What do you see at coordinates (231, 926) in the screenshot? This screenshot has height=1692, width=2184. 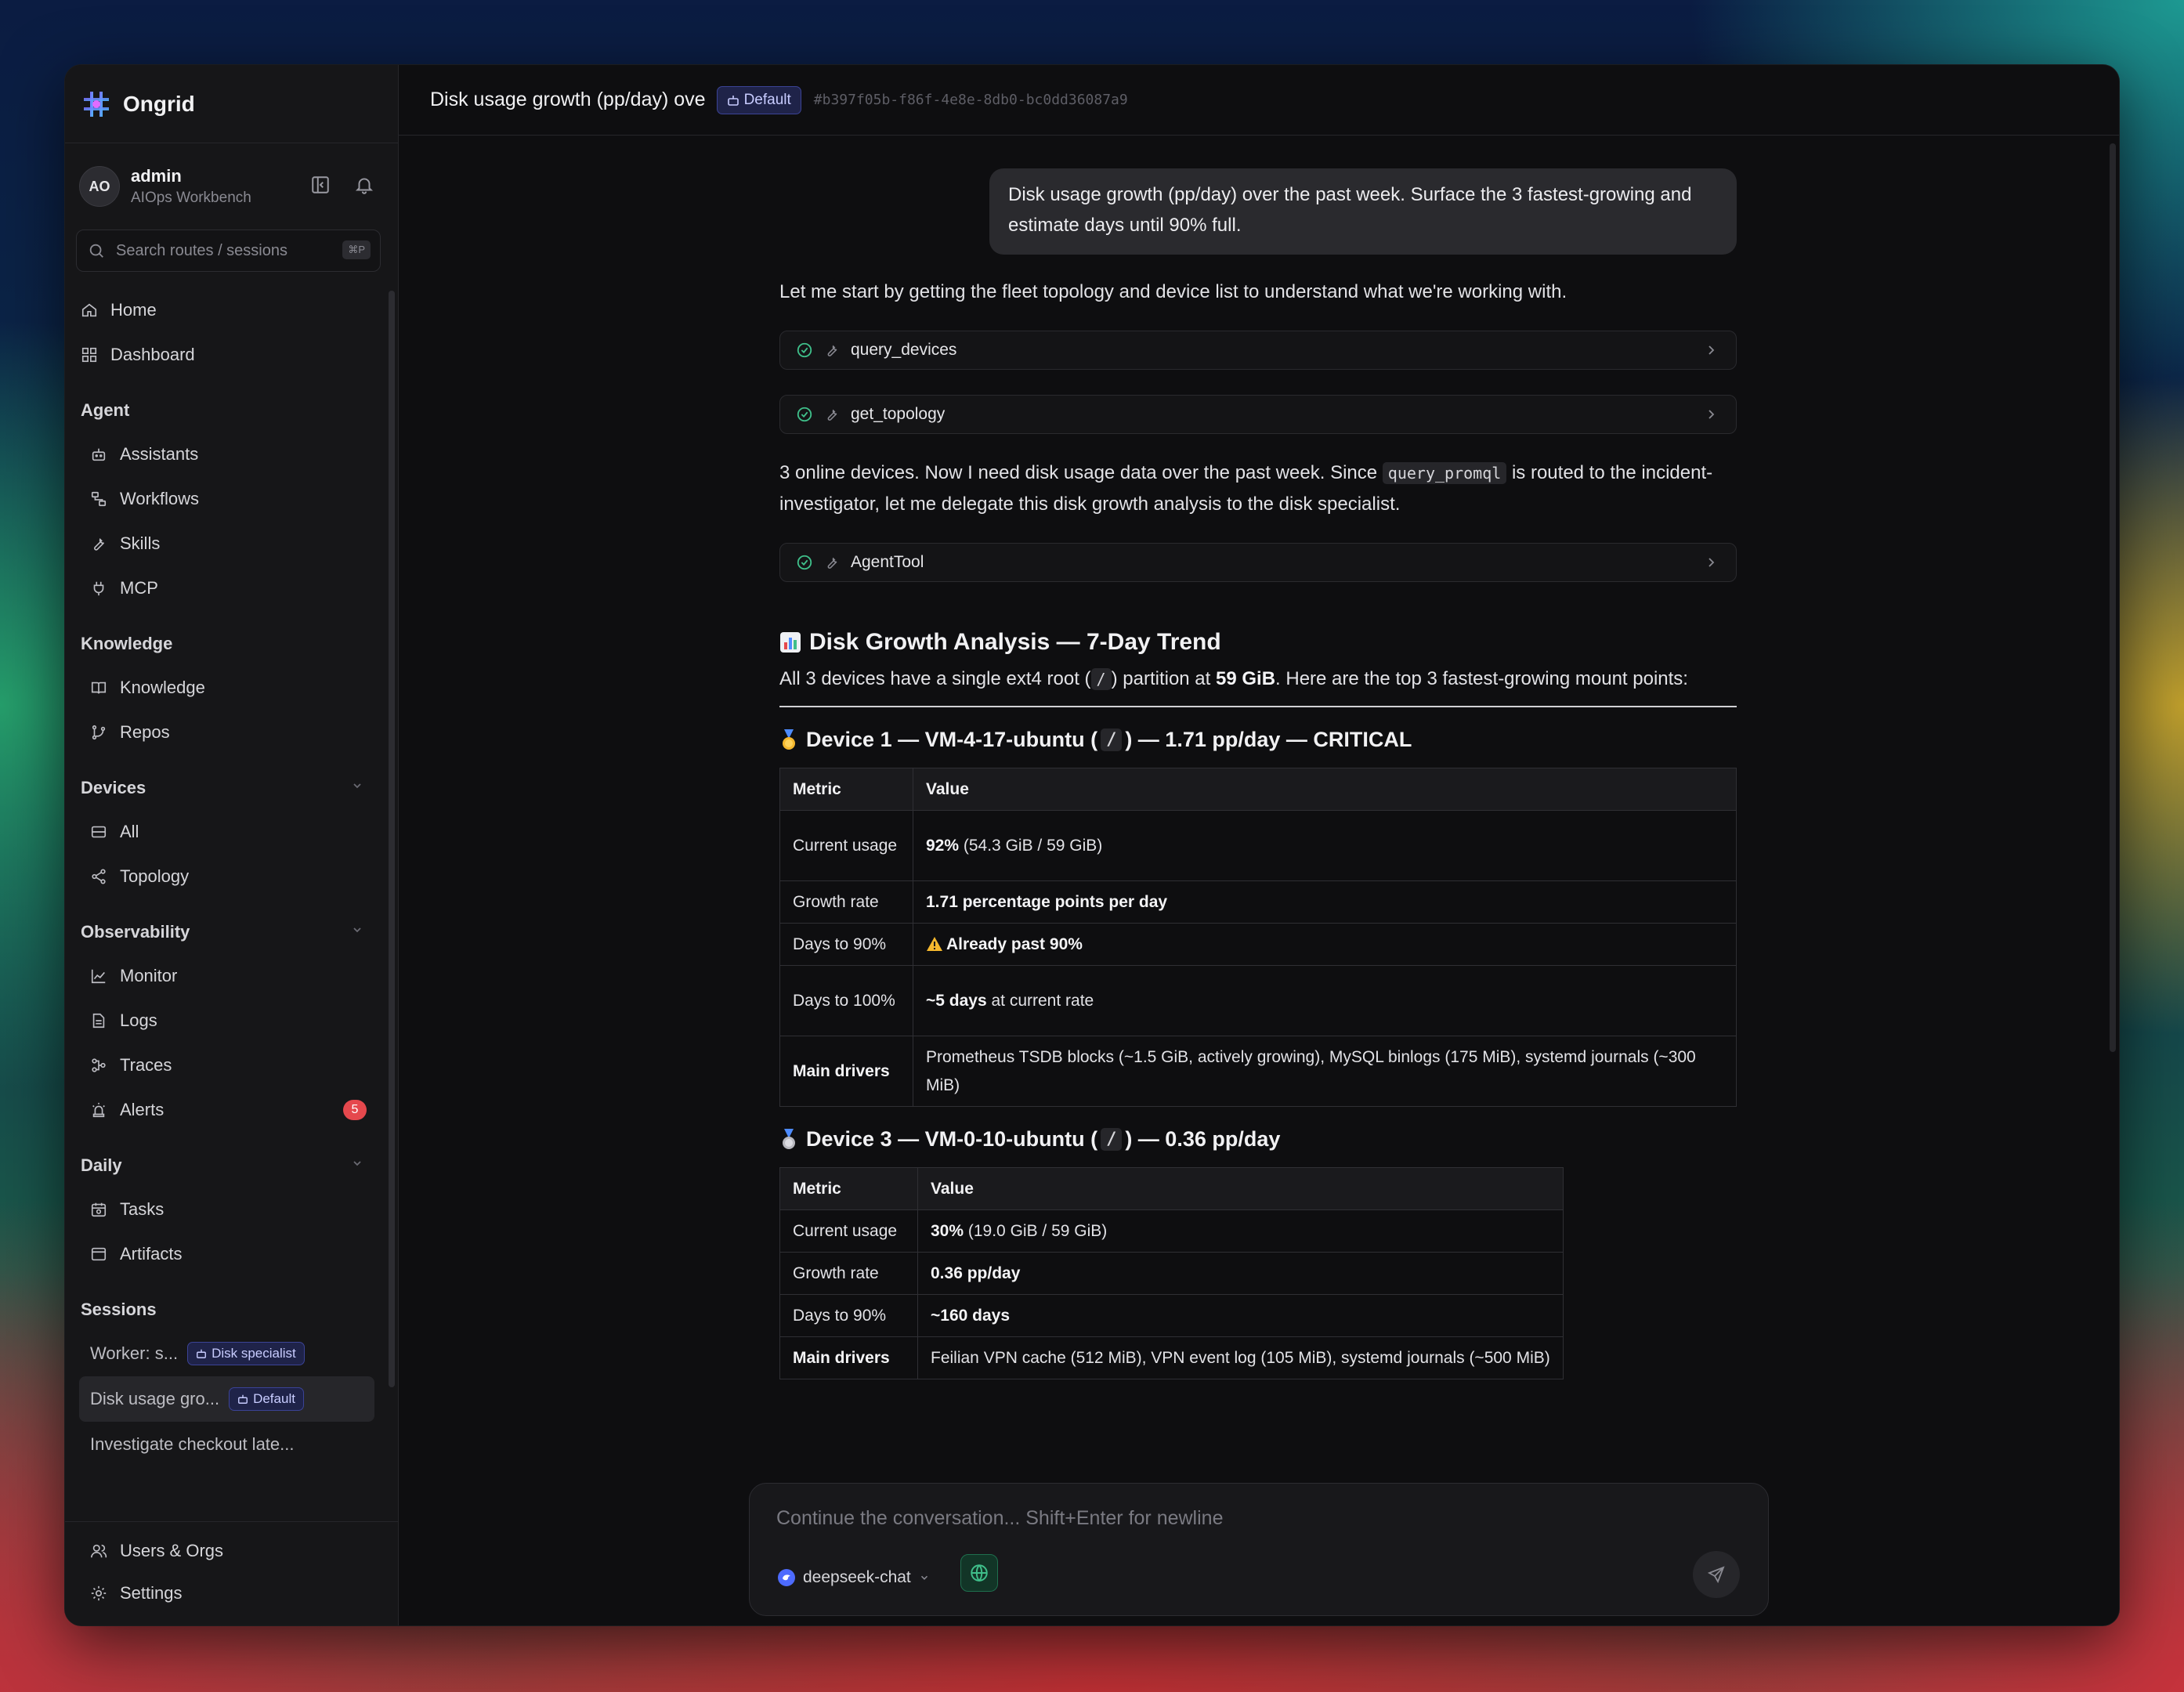 I see `section-observability: Observability` at bounding box center [231, 926].